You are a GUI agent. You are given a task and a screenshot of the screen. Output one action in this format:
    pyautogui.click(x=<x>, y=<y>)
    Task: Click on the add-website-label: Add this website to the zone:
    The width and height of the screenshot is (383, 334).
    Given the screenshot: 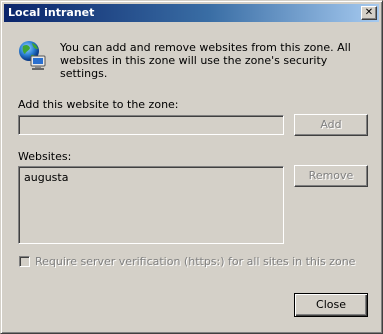 What is the action you would take?
    pyautogui.click(x=98, y=104)
    